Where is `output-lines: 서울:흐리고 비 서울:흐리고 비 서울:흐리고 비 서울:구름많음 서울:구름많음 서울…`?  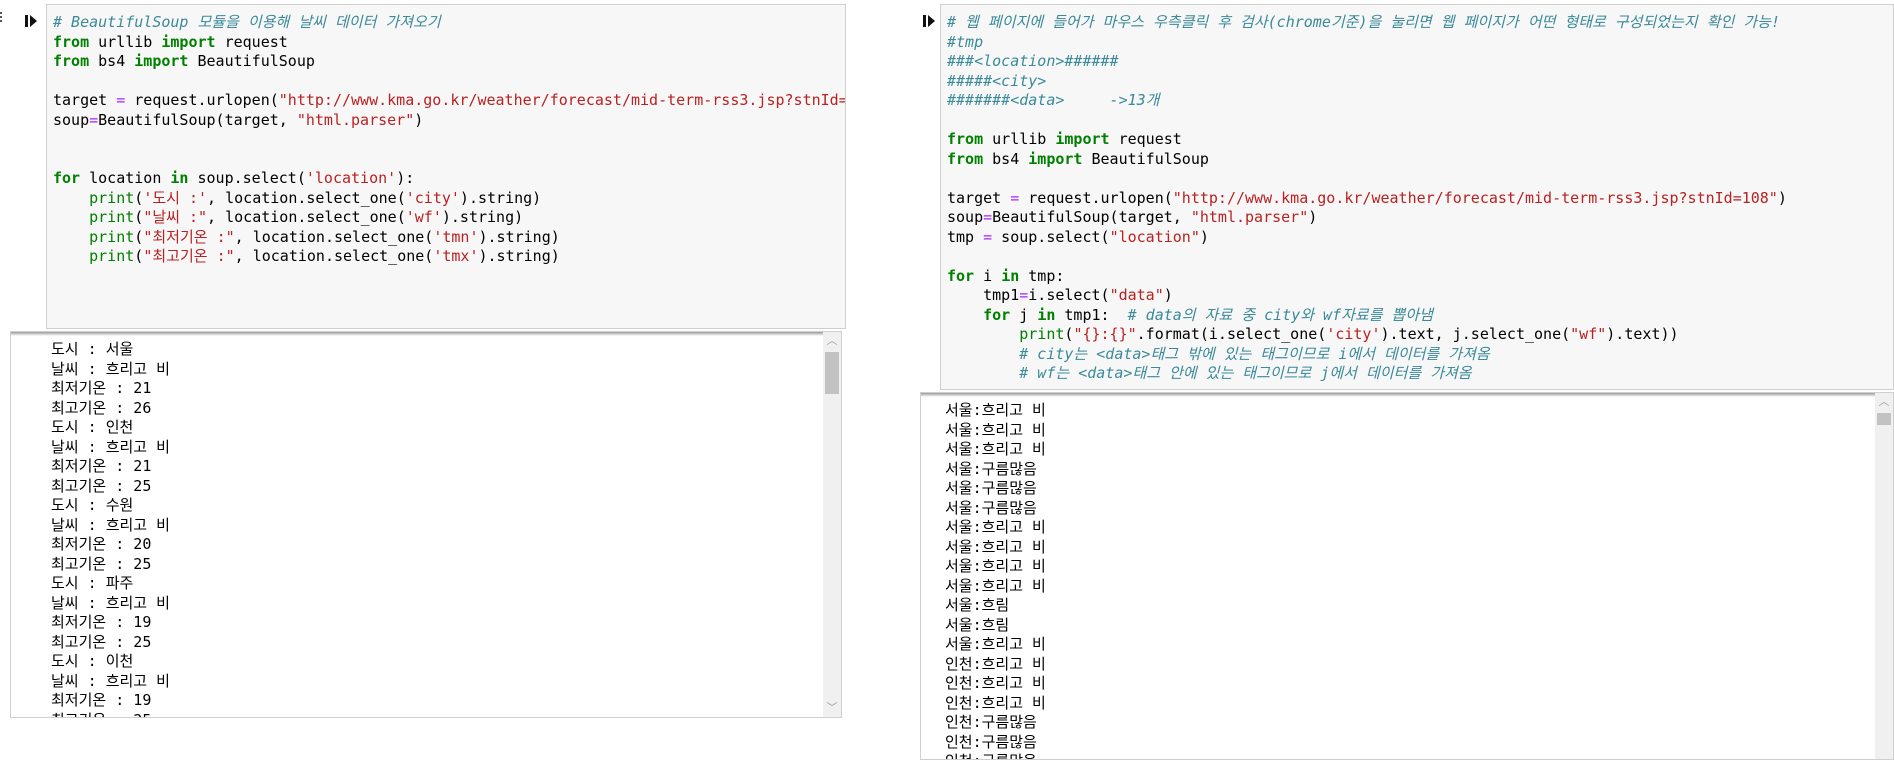 output-lines: 서울:흐리고 비 서울:흐리고 비 서울:흐리고 비 서울:구름많음 서울:구름많음 서울… is located at coordinates (995, 580).